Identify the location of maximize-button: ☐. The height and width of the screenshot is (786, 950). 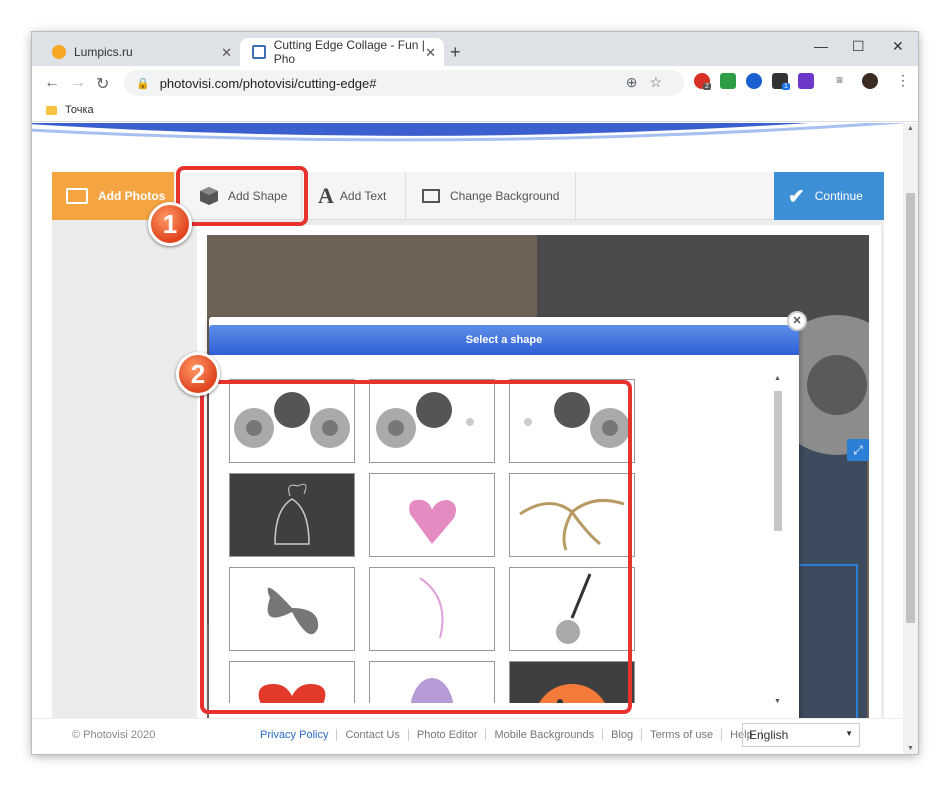
(858, 46).